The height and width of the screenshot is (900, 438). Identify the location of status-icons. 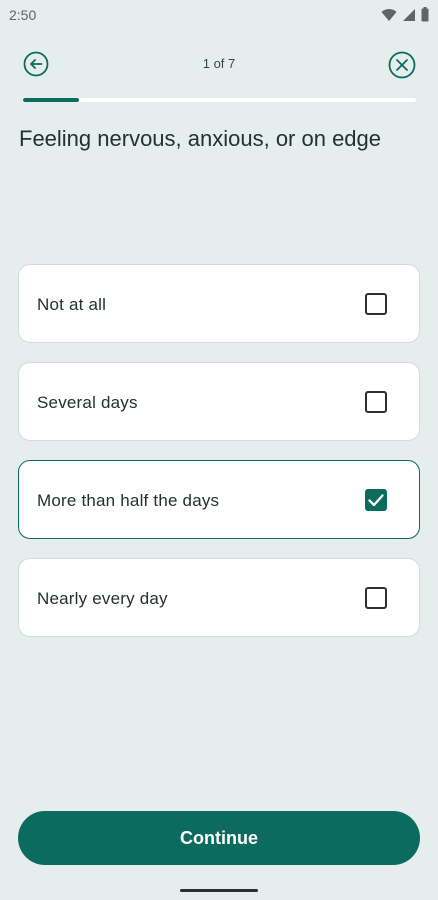
(405, 14).